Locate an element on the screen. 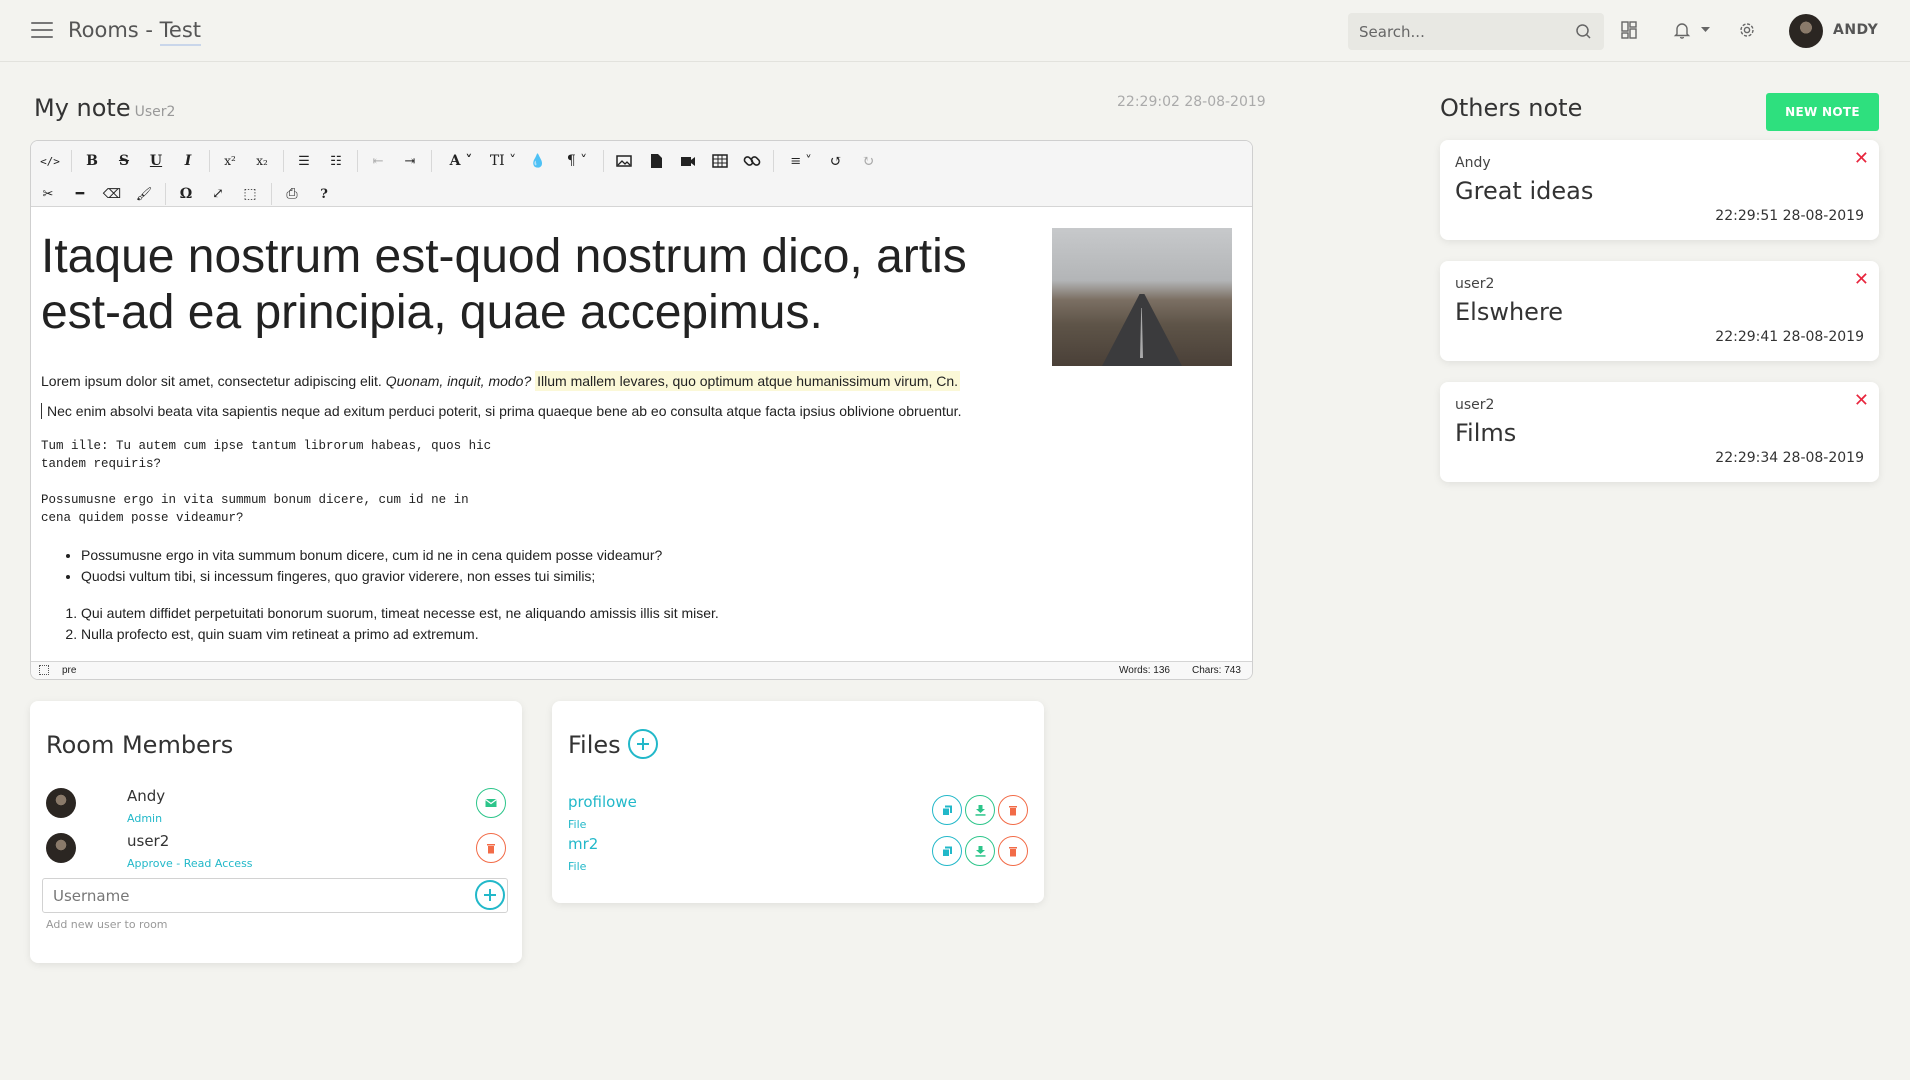 The image size is (1910, 1080). cut-icon: ✂ is located at coordinates (48, 194).